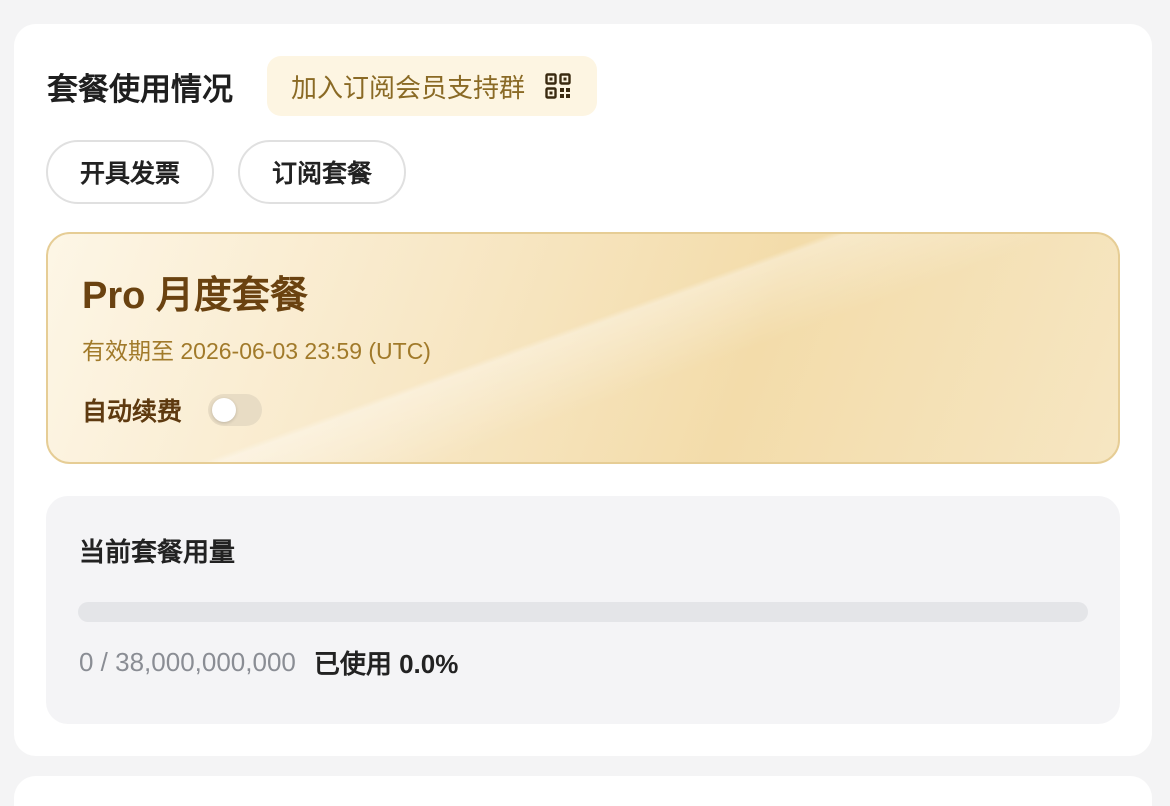  I want to click on usage-percent: 已使用 0.0%, so click(386, 664).